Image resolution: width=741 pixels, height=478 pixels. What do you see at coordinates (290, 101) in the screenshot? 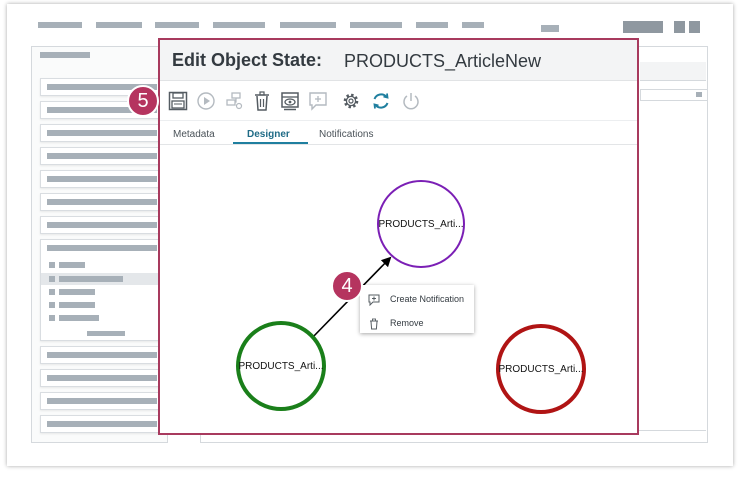
I see `view-icon` at bounding box center [290, 101].